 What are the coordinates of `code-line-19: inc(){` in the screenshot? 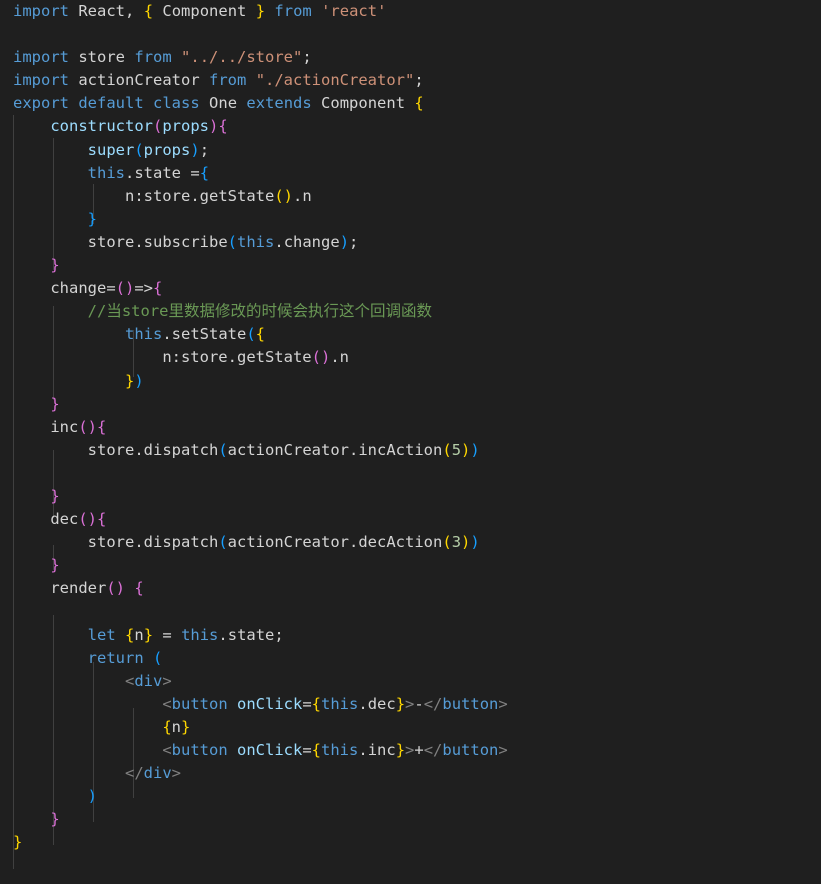 It's located at (410, 427).